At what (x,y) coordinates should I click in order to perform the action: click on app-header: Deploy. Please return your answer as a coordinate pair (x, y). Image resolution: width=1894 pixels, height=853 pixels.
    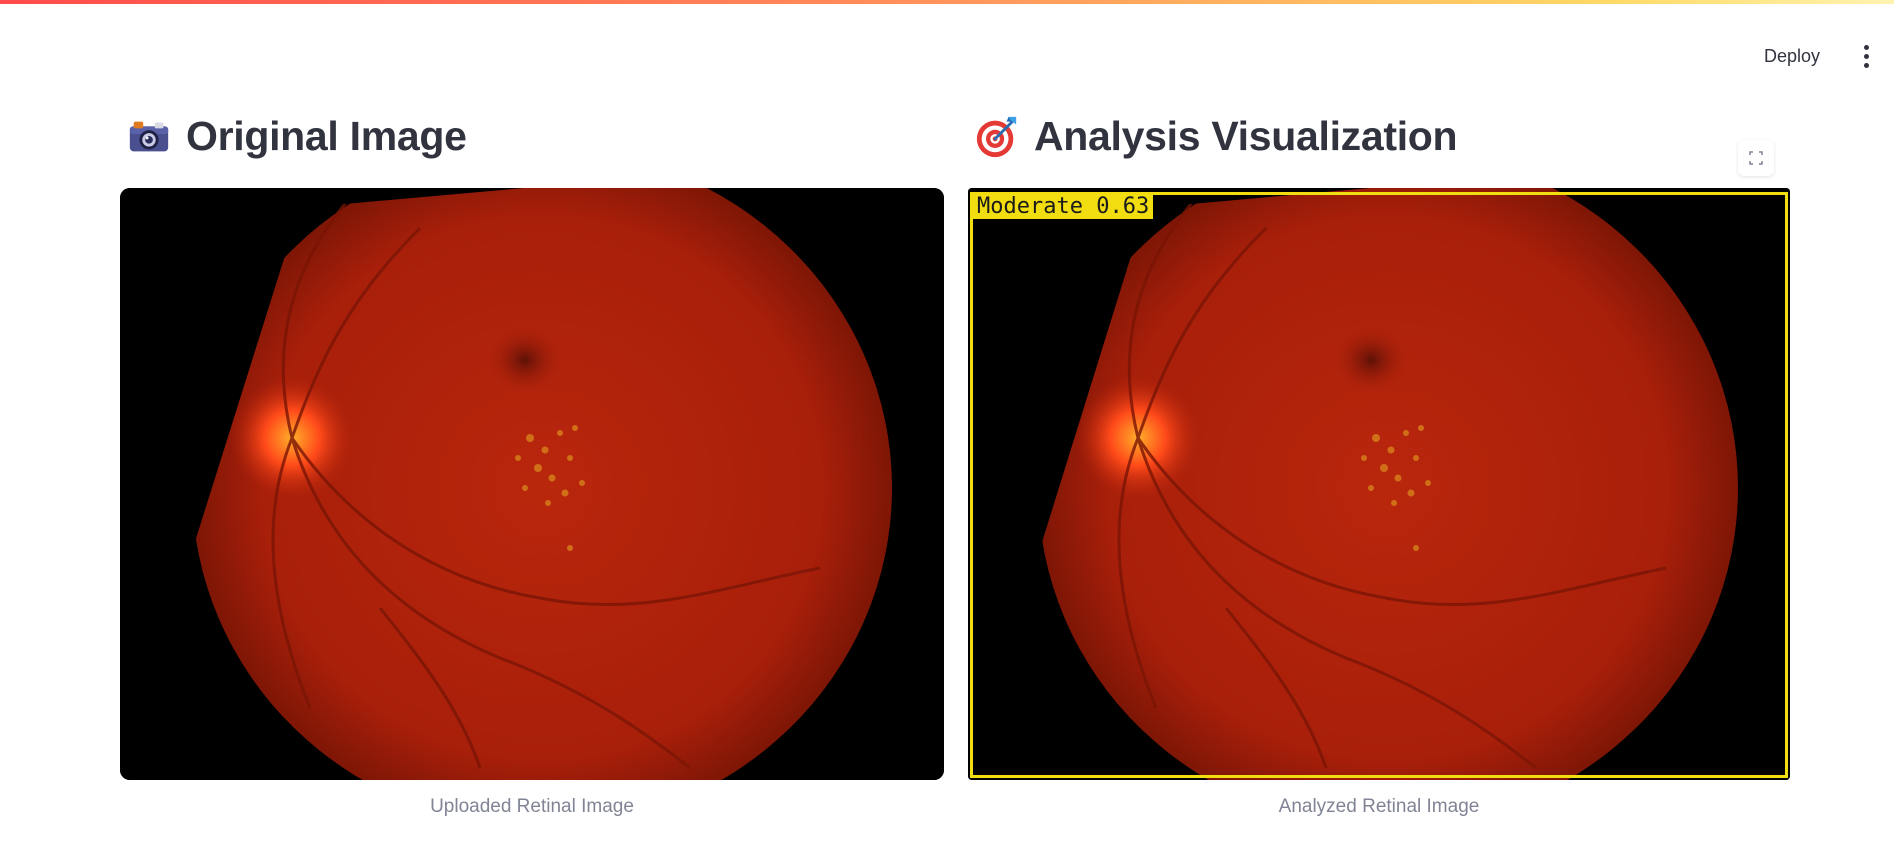
    Looking at the image, I should click on (1815, 56).